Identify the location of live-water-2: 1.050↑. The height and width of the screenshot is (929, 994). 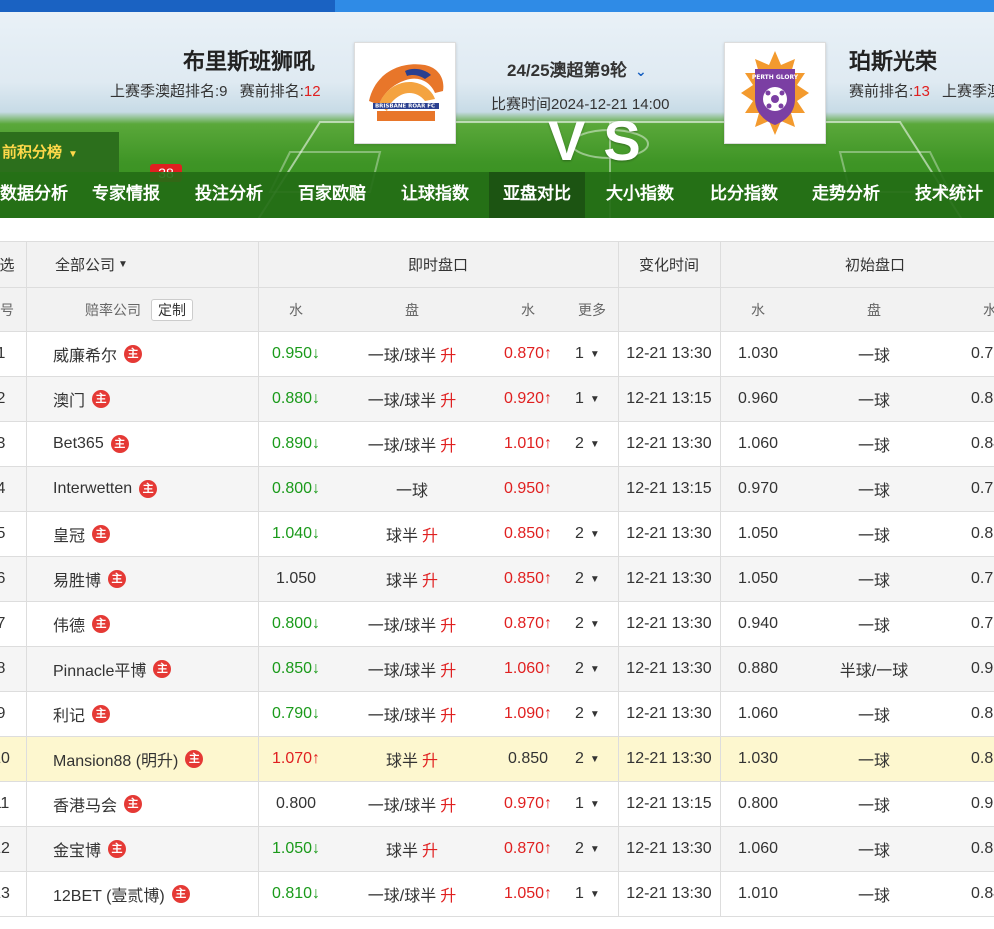
(528, 893).